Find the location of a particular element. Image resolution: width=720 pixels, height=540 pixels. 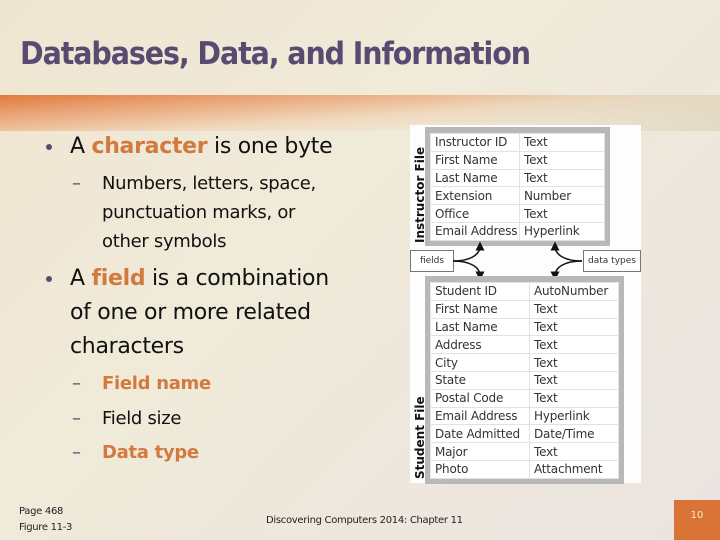

table-row: Student ID AutoNumber is located at coordinates (524, 291).